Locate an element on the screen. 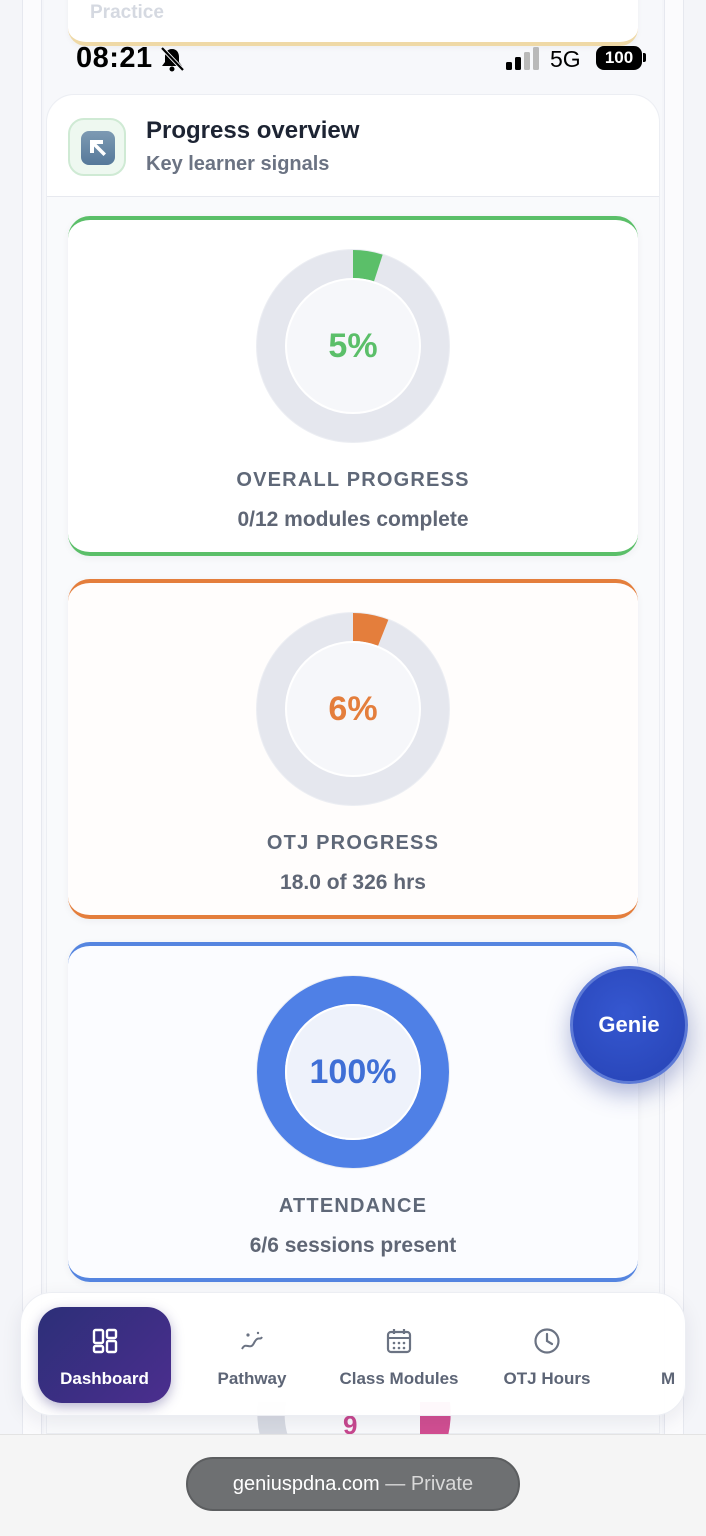  previous-card-label: Practice is located at coordinates (127, 12).